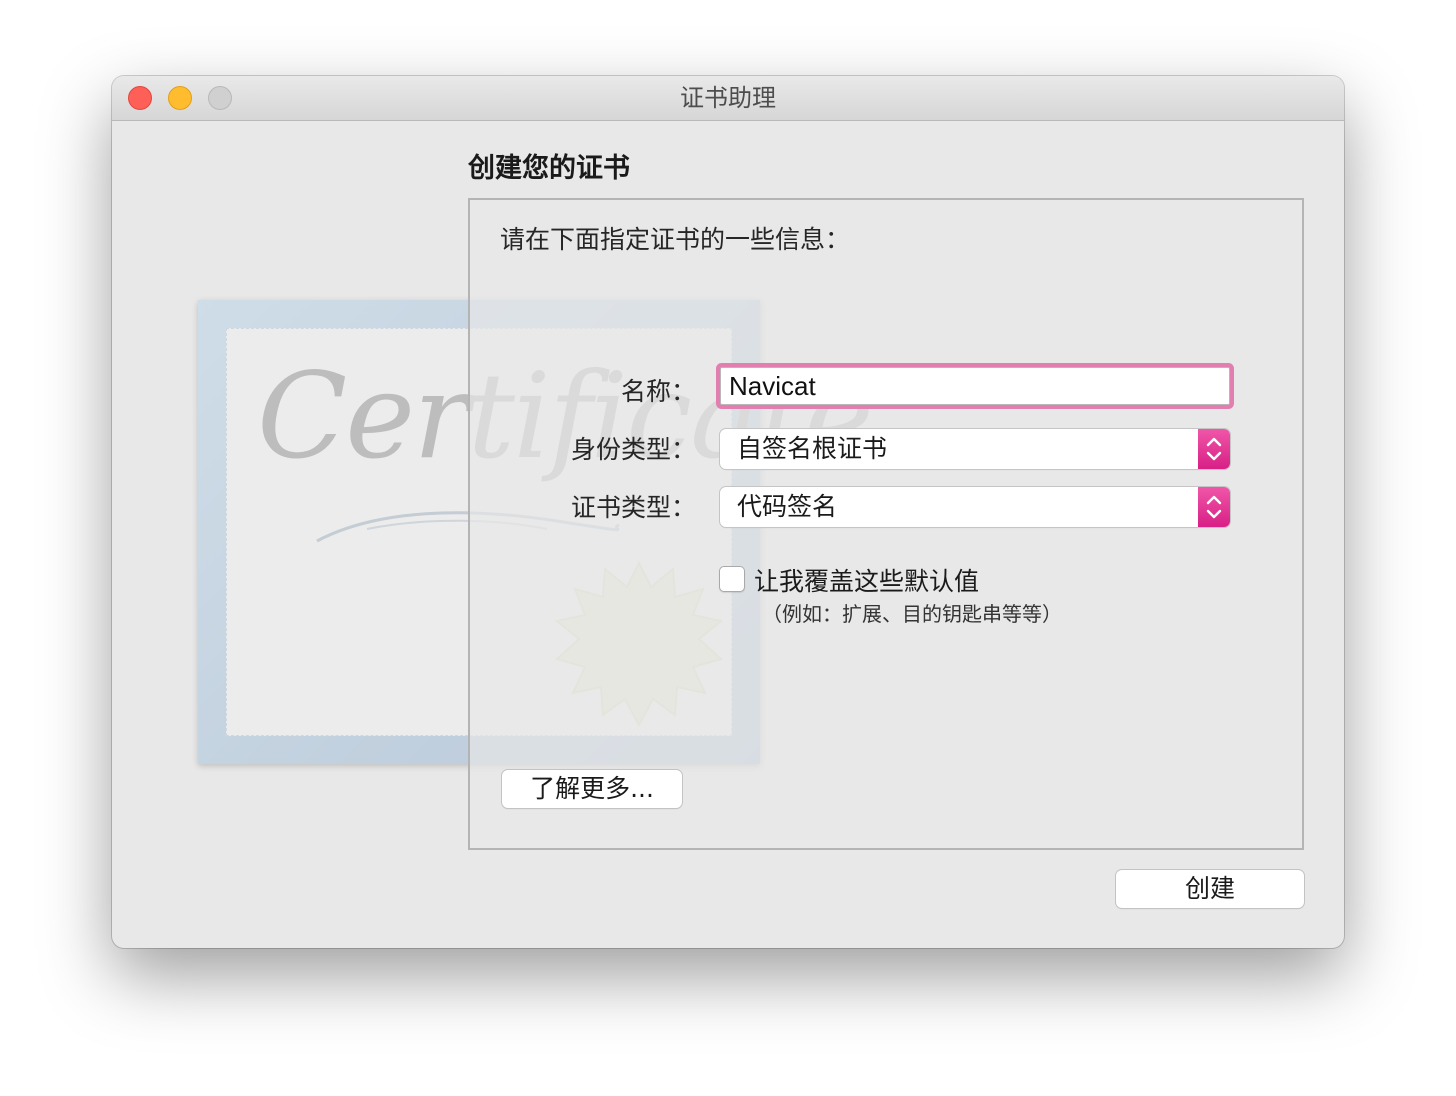 Image resolution: width=1456 pixels, height=1096 pixels. What do you see at coordinates (675, 239) in the screenshot?
I see `instruction-text: 请在下面指定证书的一些信息：` at bounding box center [675, 239].